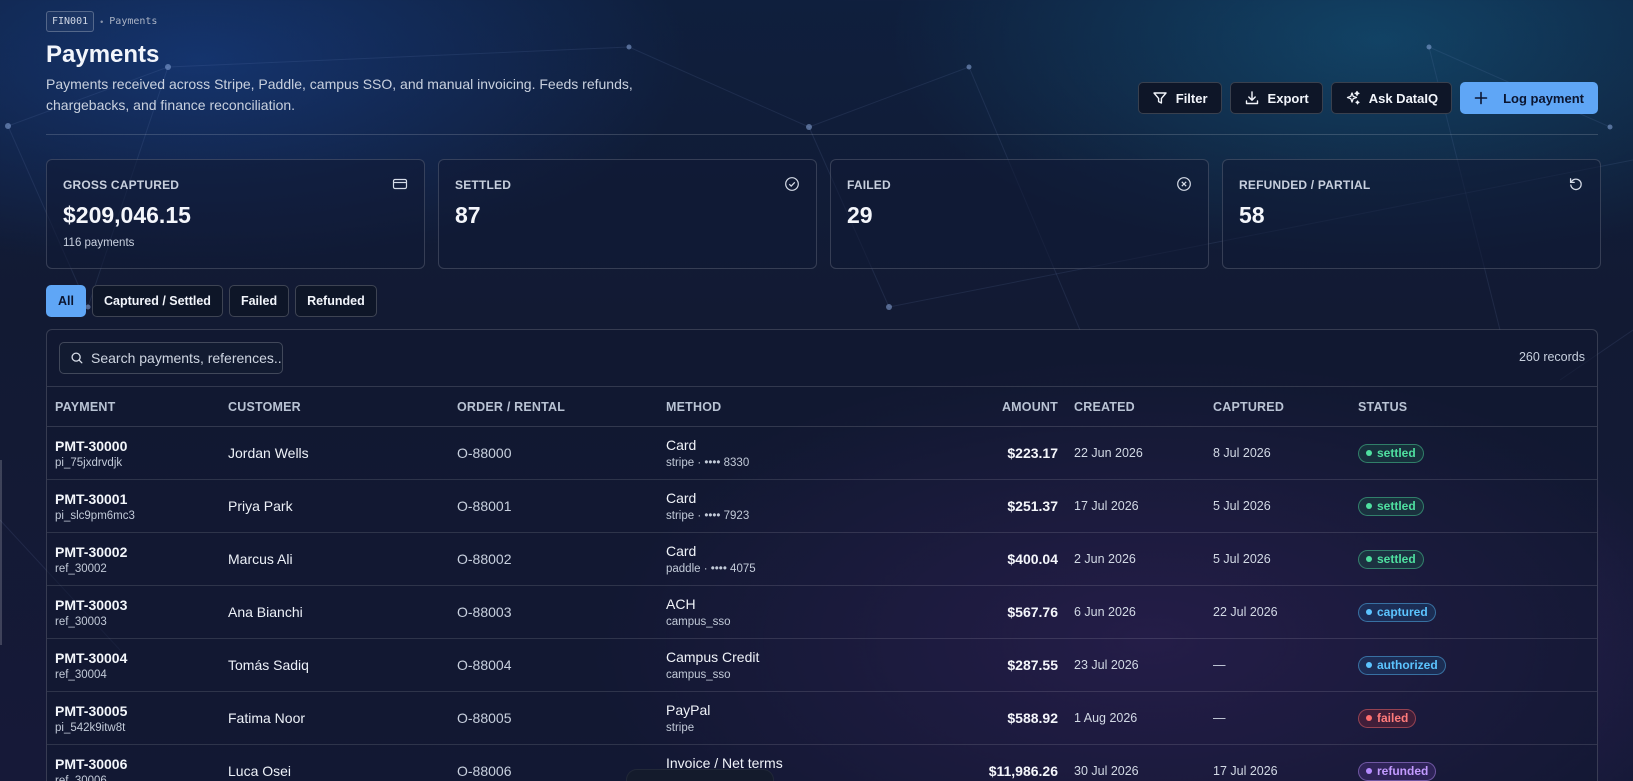  I want to click on column-captured: CAPTURED, so click(1285, 407).